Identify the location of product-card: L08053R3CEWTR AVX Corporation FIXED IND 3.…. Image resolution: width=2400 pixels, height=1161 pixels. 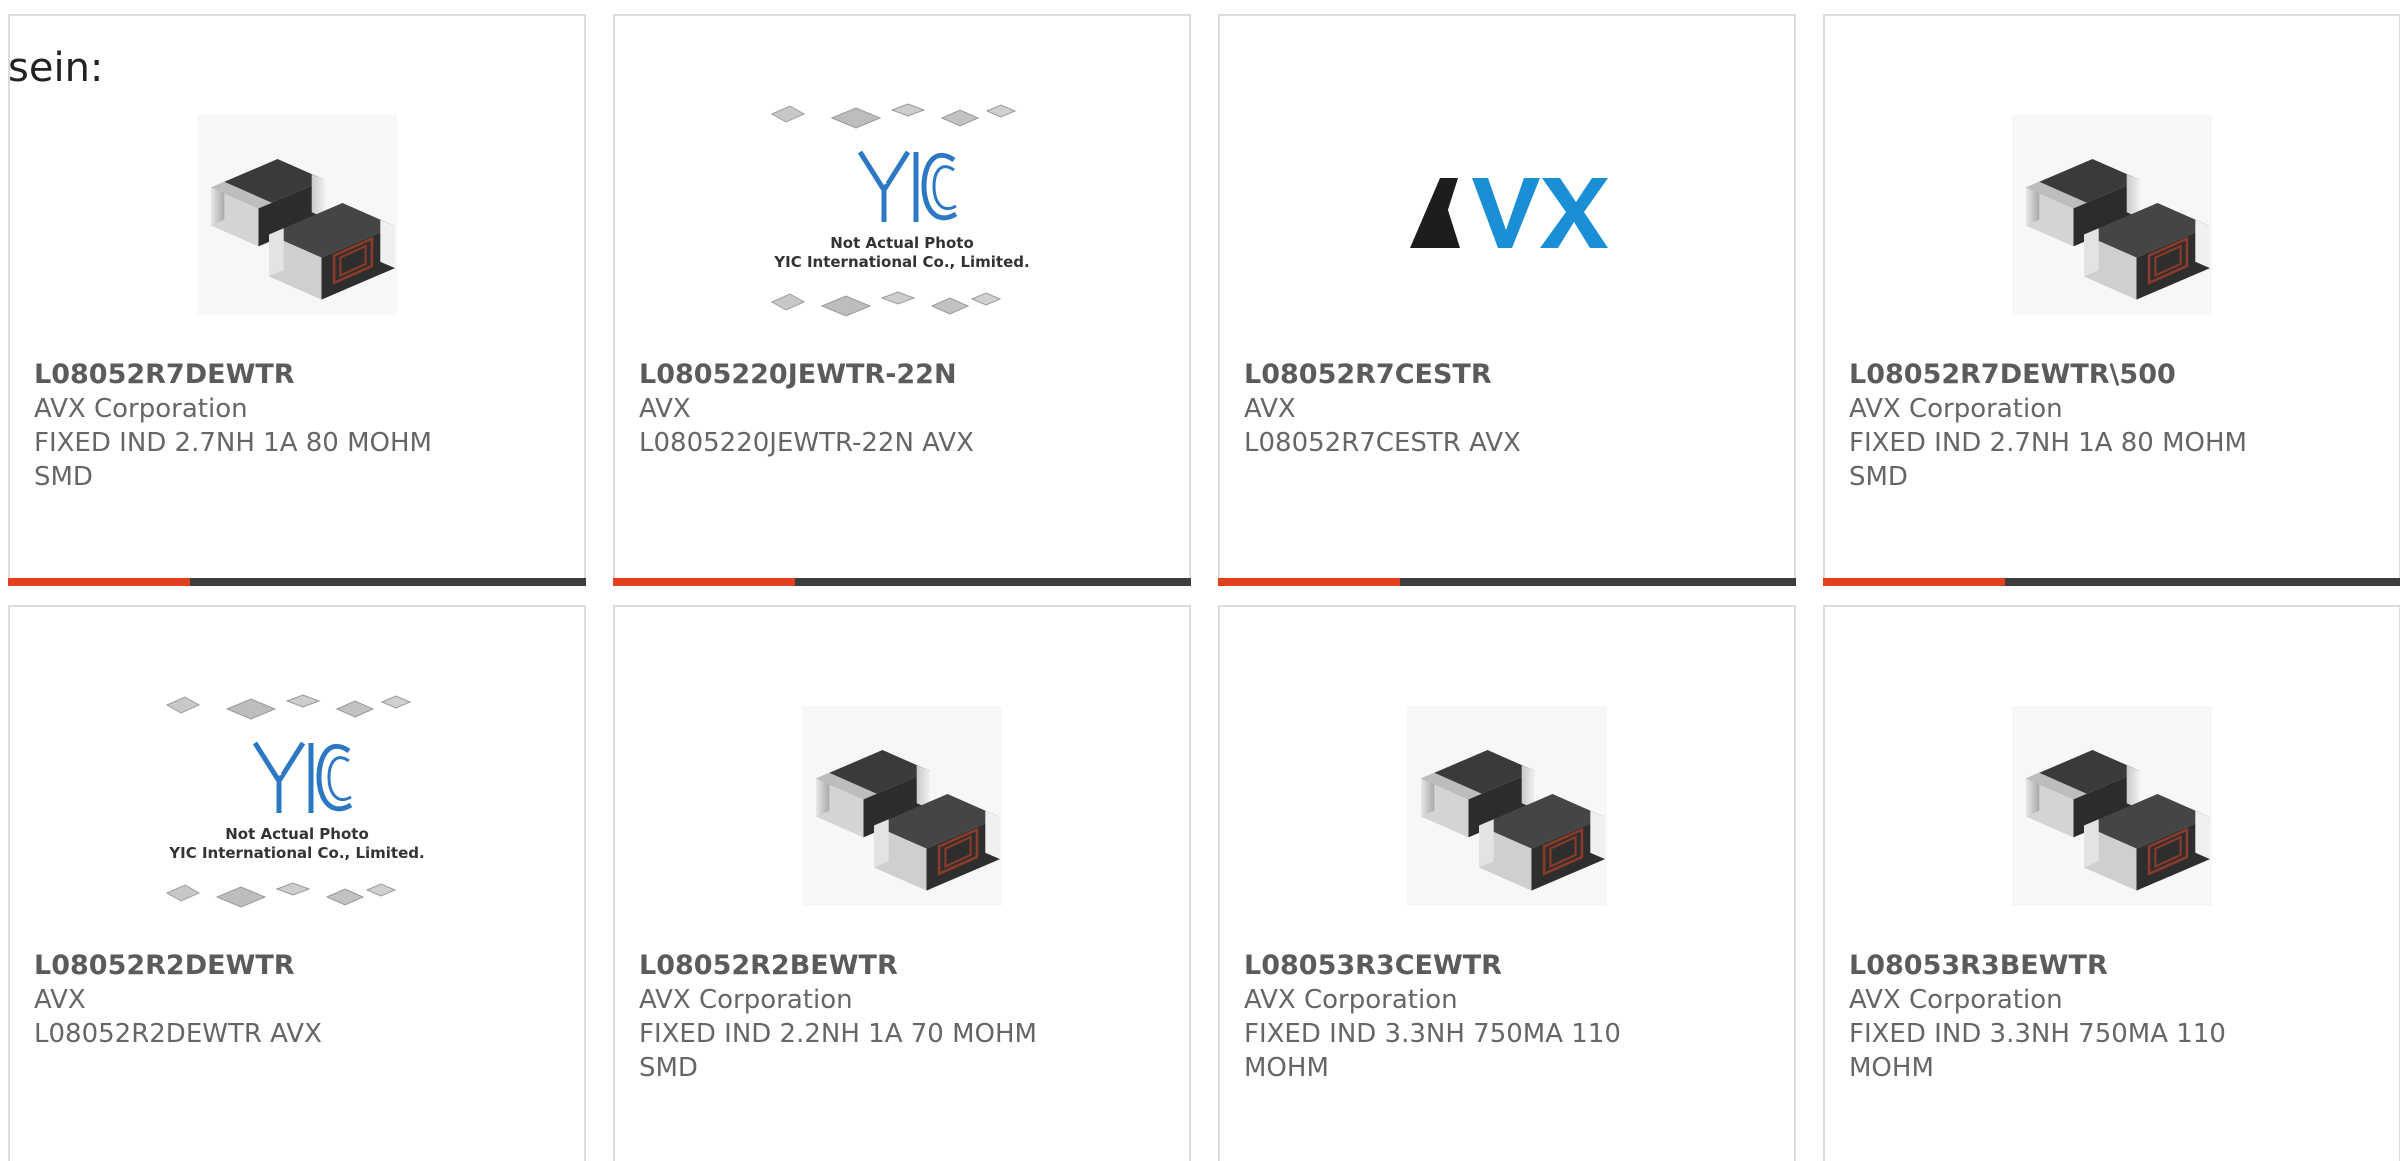
(1507, 883).